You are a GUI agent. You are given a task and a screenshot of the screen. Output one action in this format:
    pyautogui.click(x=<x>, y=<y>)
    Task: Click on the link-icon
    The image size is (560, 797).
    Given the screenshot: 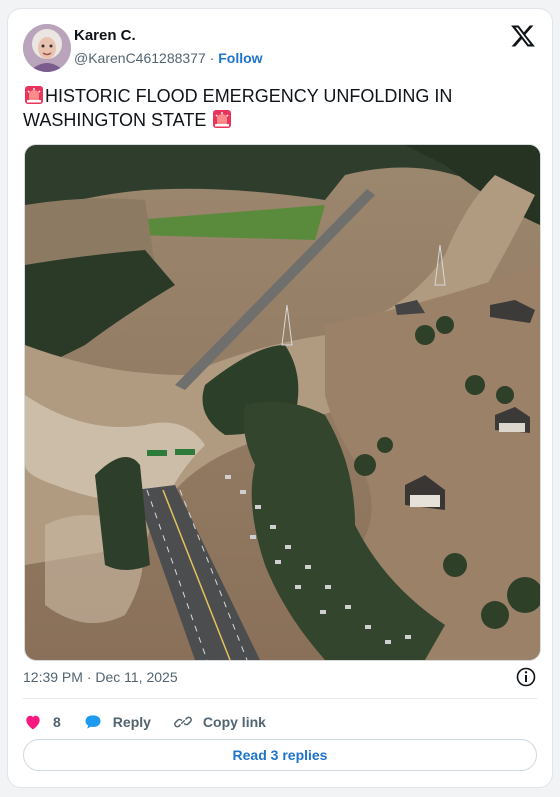 What is the action you would take?
    pyautogui.click(x=183, y=722)
    